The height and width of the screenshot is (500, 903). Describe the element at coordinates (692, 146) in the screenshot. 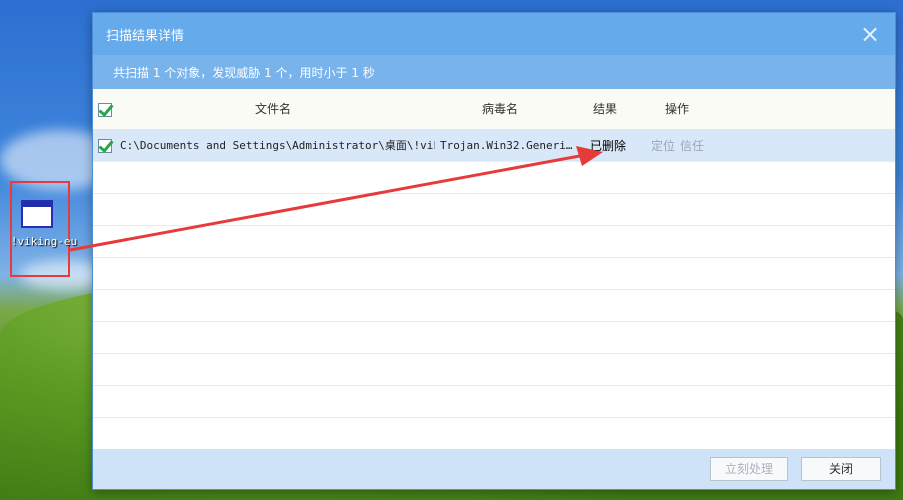

I see `trust-link: 信任` at that location.